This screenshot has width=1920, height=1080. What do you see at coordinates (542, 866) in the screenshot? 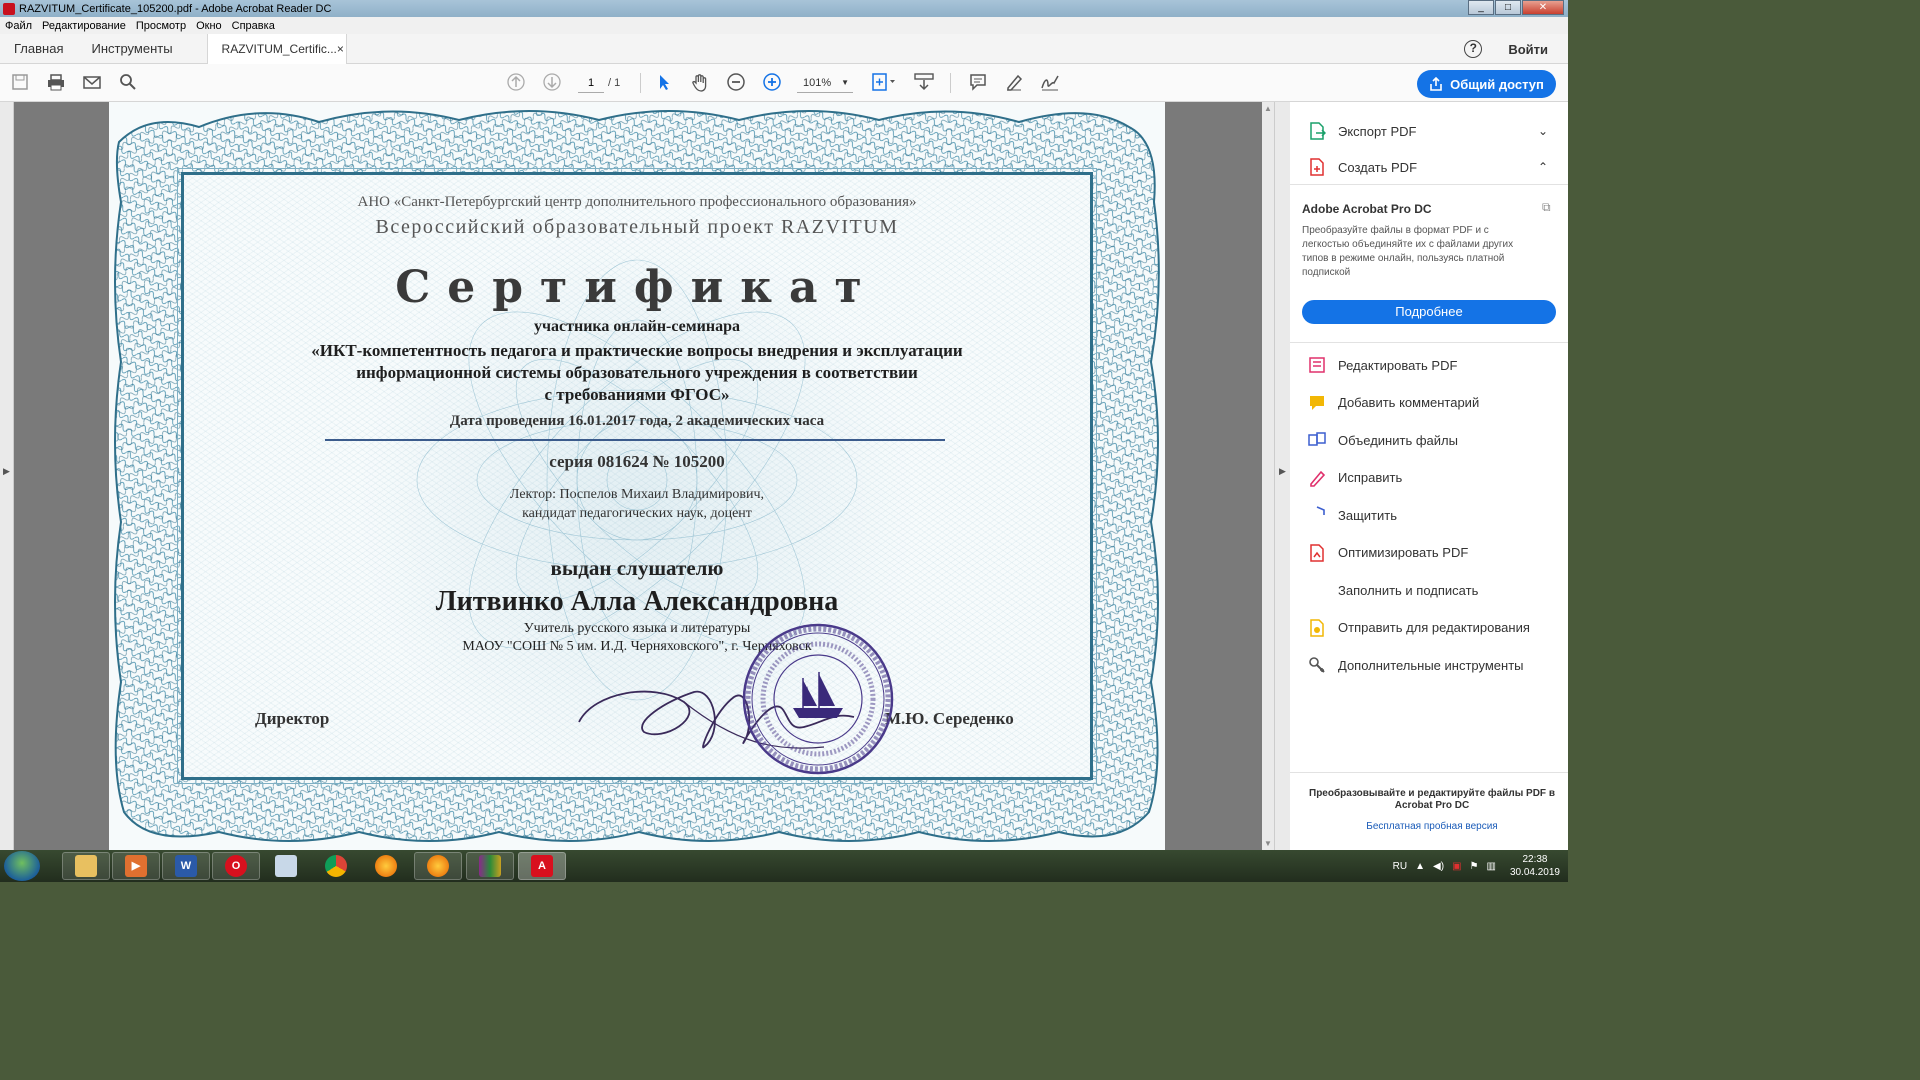
I see `taskbar-acrobat: A` at bounding box center [542, 866].